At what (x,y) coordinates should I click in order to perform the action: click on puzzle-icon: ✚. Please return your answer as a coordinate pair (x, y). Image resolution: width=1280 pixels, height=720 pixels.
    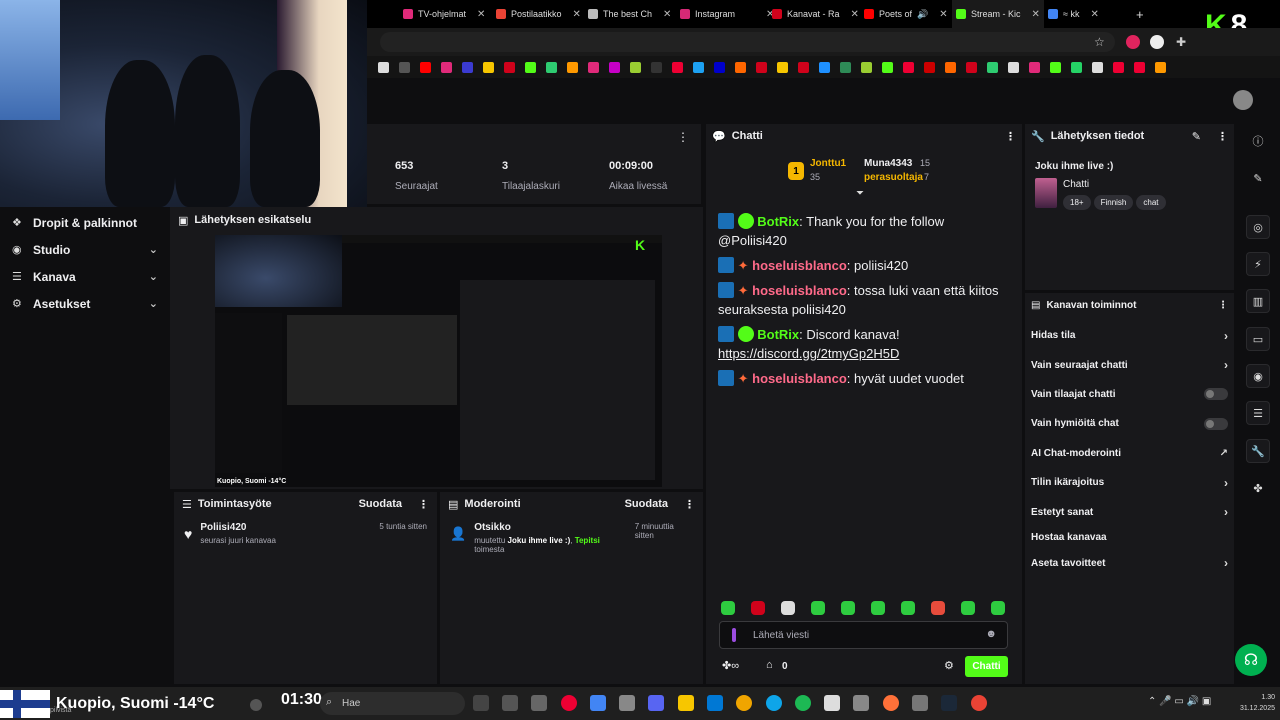
    Looking at the image, I should click on (1181, 42).